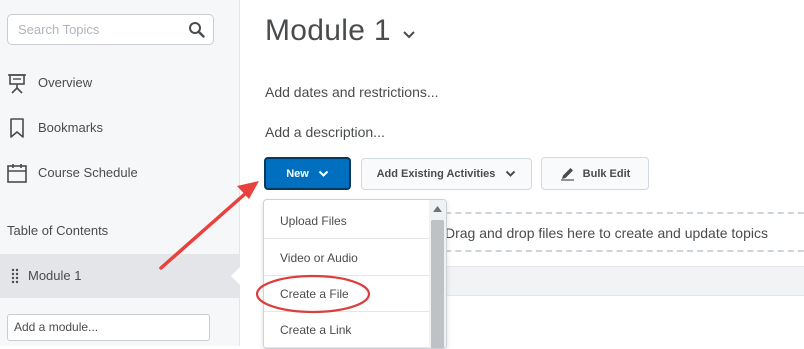 Image resolution: width=804 pixels, height=349 pixels. I want to click on annotation-arrowhead, so click(248, 190).